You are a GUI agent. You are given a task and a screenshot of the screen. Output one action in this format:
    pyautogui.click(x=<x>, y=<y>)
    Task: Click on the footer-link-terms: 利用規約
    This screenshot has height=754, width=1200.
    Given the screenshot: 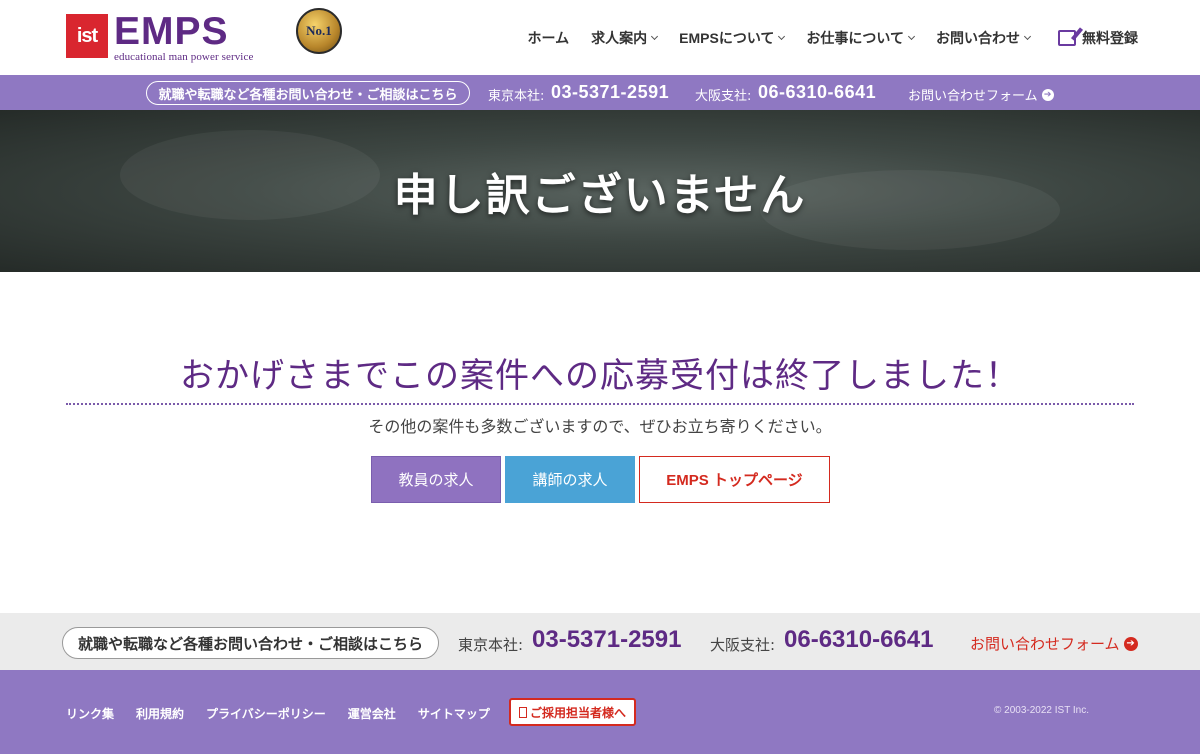 What is the action you would take?
    pyautogui.click(x=160, y=713)
    